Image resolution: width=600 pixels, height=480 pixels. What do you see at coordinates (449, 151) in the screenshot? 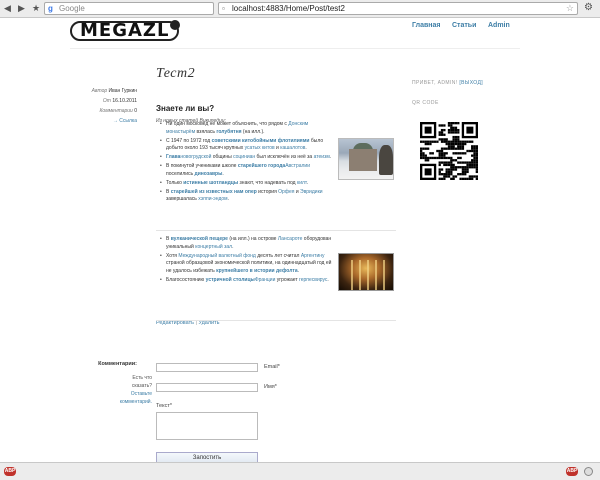
I see `qr-code-icon` at bounding box center [449, 151].